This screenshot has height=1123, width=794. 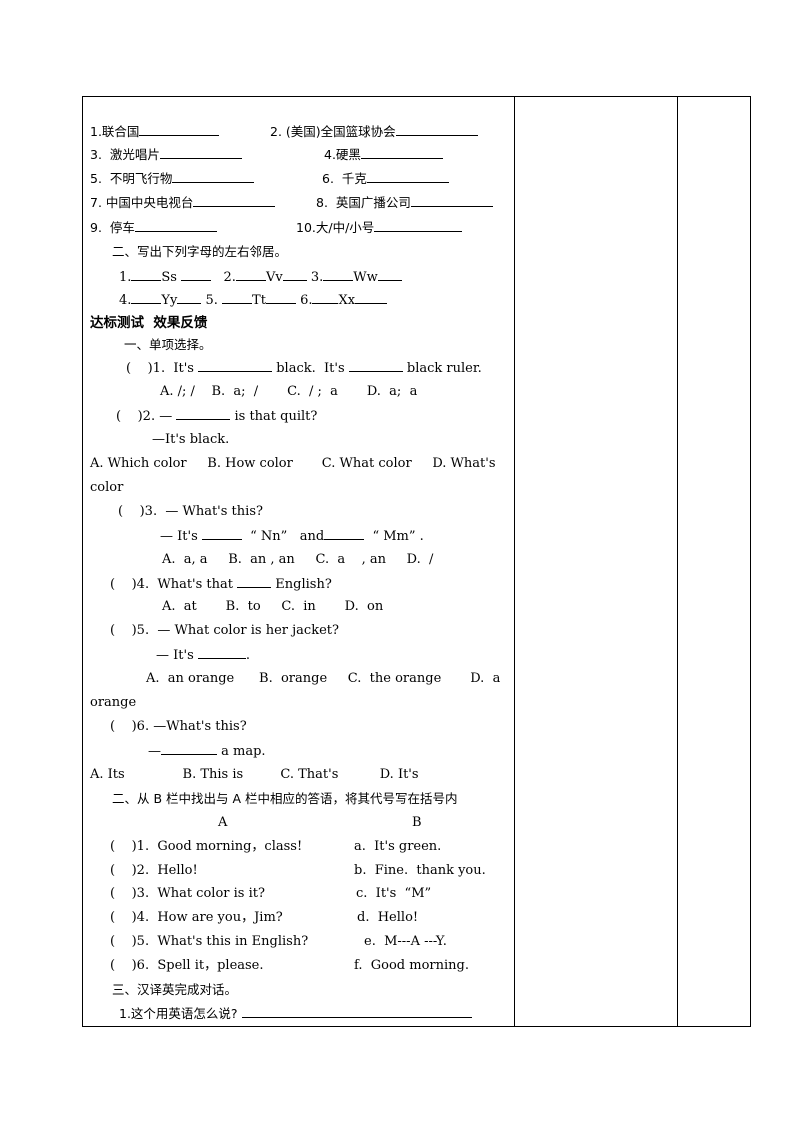 I want to click on section-heading: 一、单项选择。, so click(x=168, y=344).